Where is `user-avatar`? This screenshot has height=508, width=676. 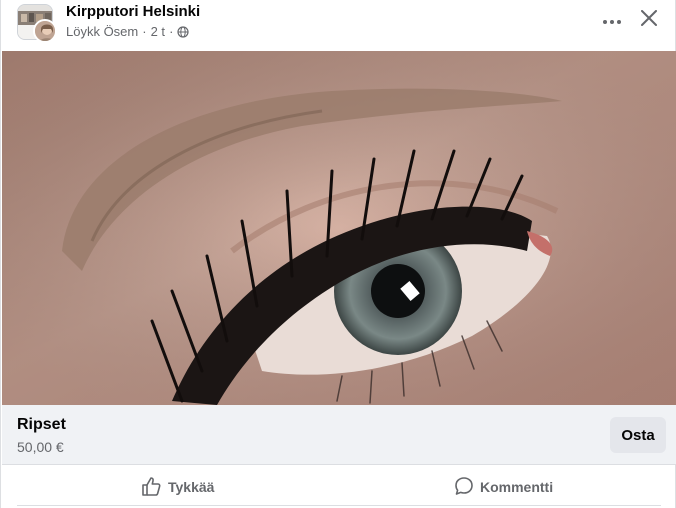 user-avatar is located at coordinates (45, 31).